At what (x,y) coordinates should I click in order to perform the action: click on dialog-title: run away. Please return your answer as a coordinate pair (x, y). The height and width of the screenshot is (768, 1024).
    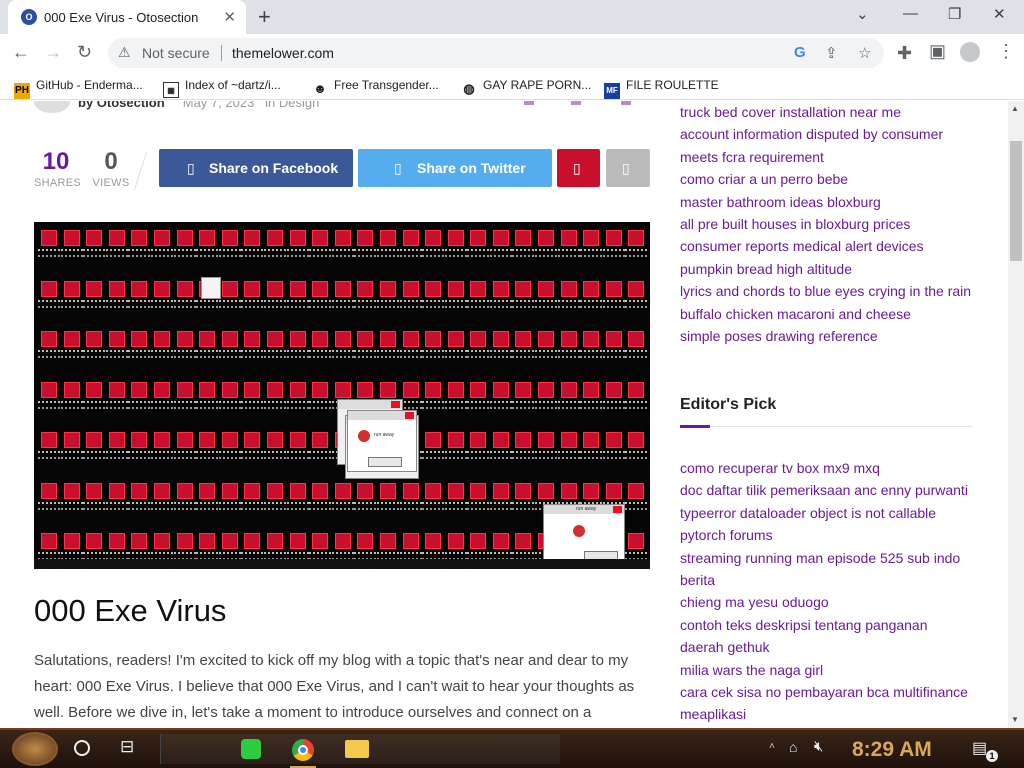
    Looking at the image, I should click on (586, 509).